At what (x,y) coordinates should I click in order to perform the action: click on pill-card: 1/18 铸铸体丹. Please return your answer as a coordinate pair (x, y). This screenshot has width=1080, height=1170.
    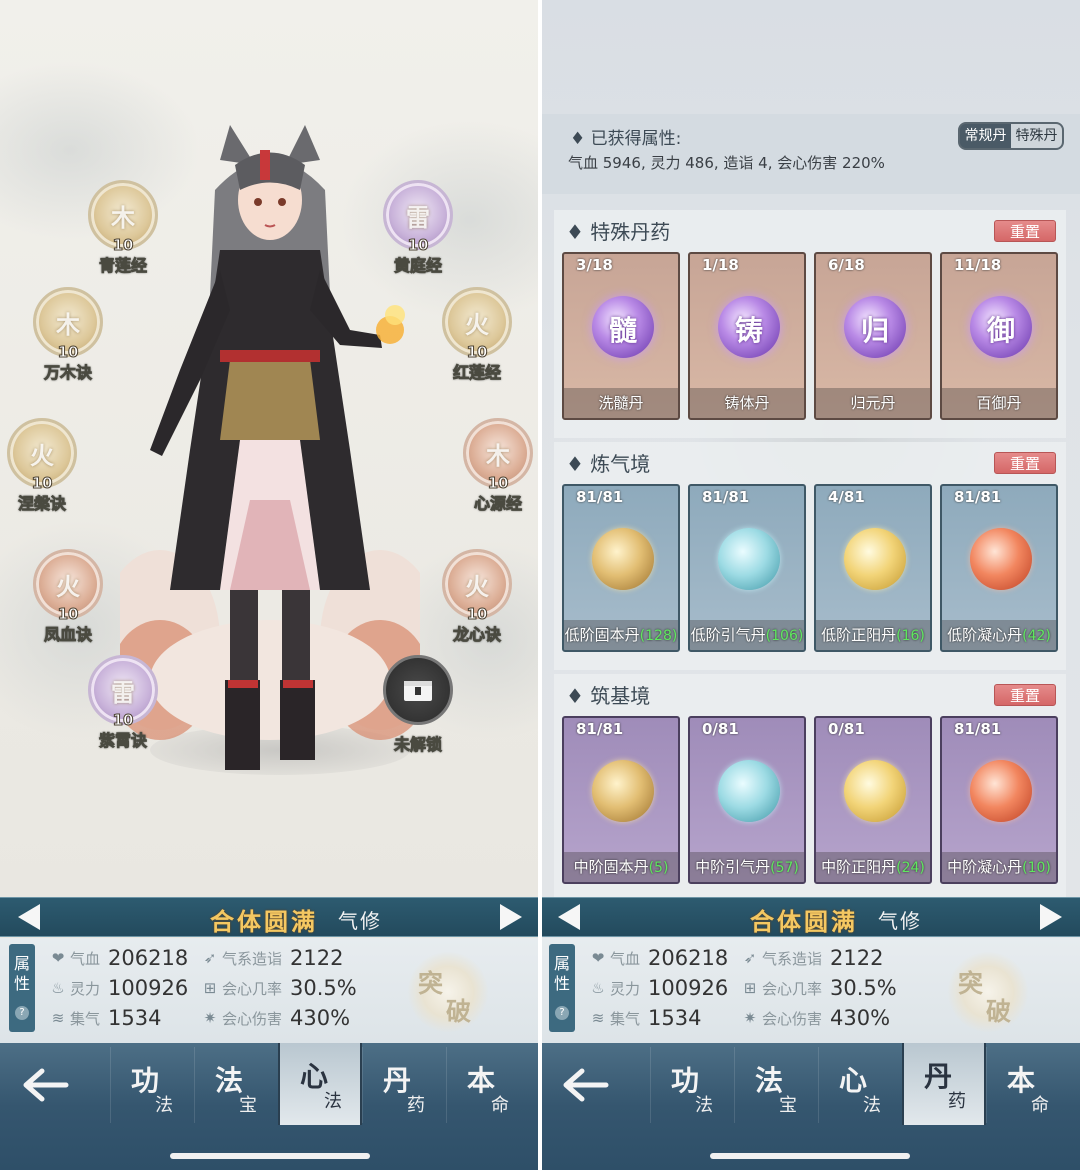
    Looking at the image, I should click on (747, 336).